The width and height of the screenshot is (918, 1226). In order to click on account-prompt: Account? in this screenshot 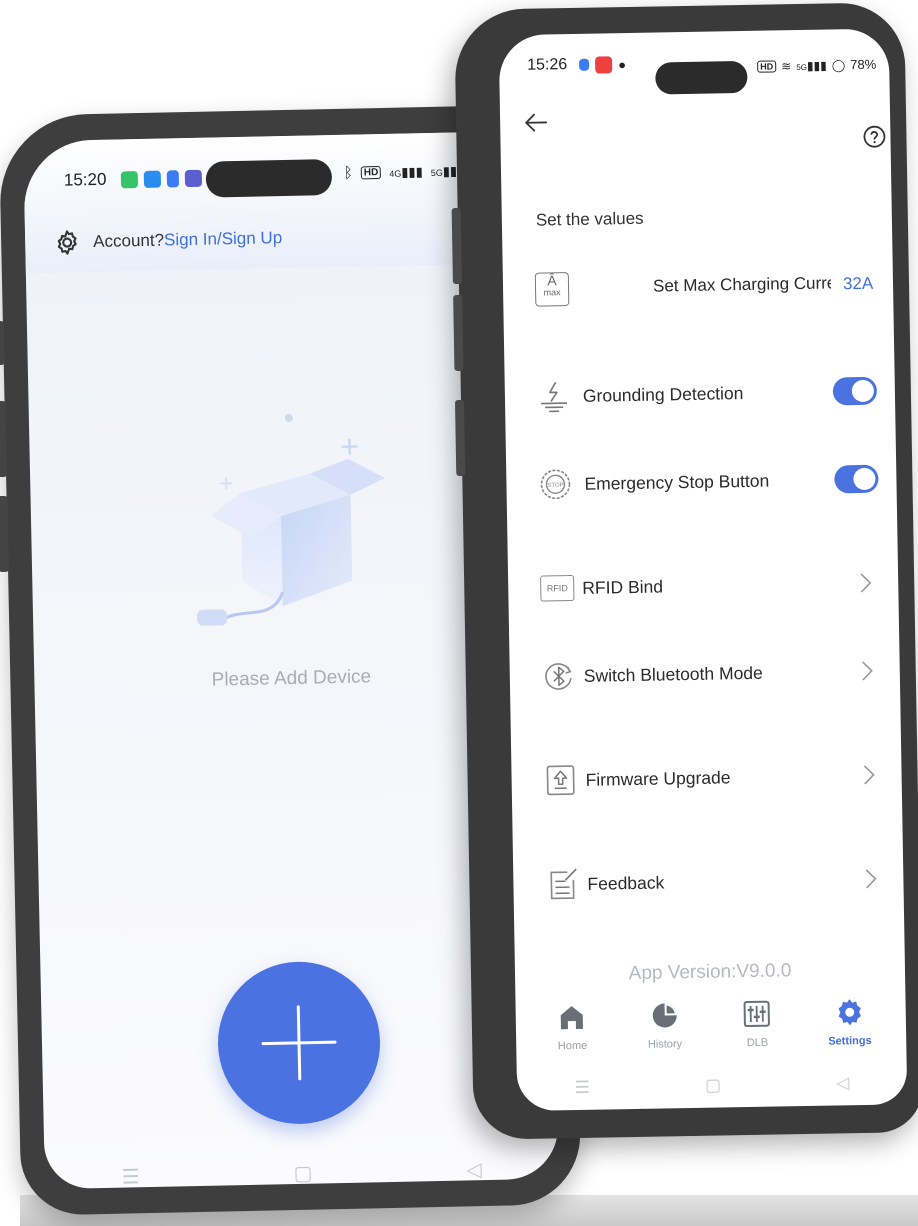, I will do `click(128, 241)`.